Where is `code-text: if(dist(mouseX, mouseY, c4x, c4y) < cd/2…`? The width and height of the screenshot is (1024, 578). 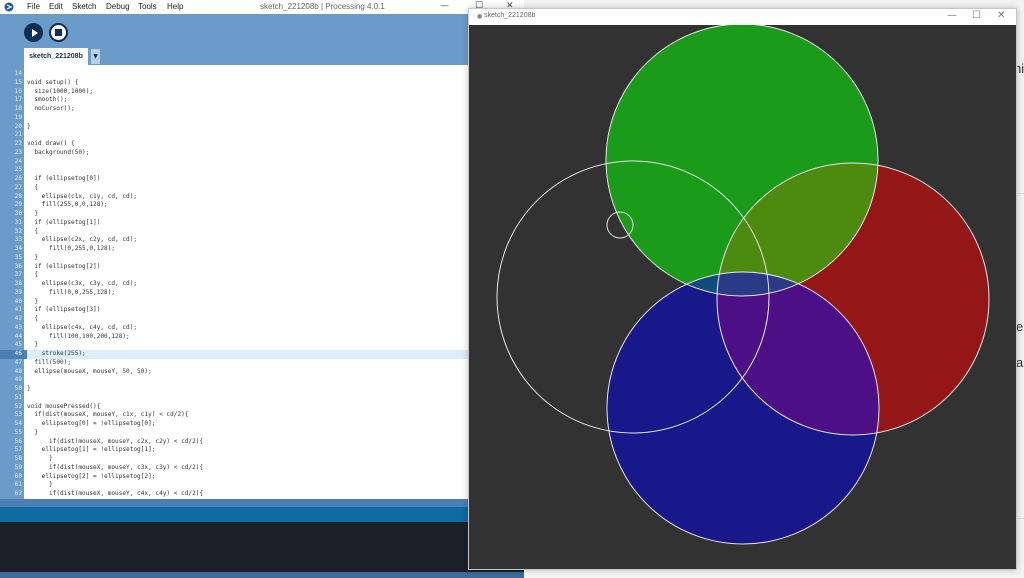 code-text: if(dist(mouseX, mouseY, c4x, c4y) < cd/2… is located at coordinates (115, 493).